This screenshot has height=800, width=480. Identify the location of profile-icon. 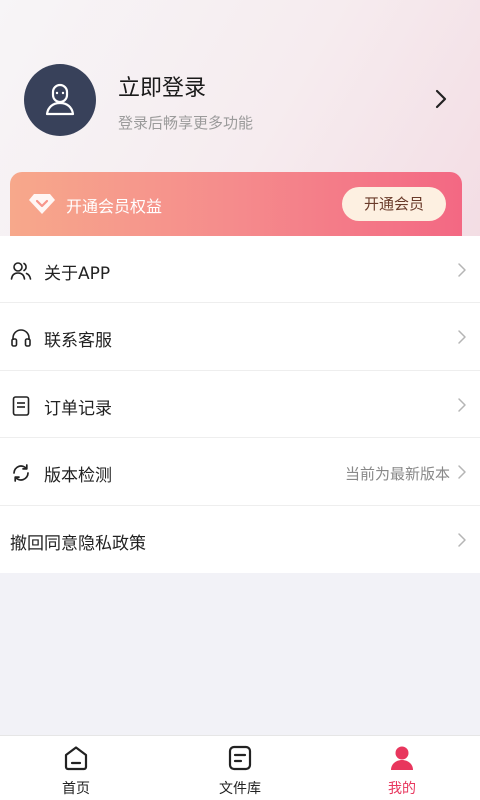
(402, 758).